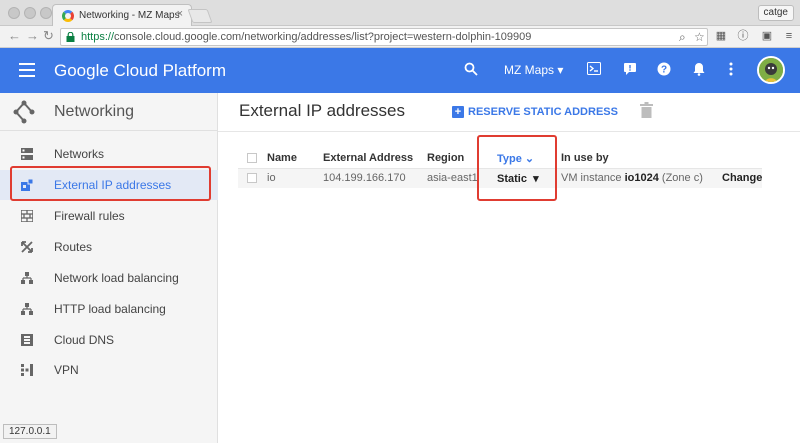 The height and width of the screenshot is (443, 800). I want to click on more-vert-icon, so click(731, 70).